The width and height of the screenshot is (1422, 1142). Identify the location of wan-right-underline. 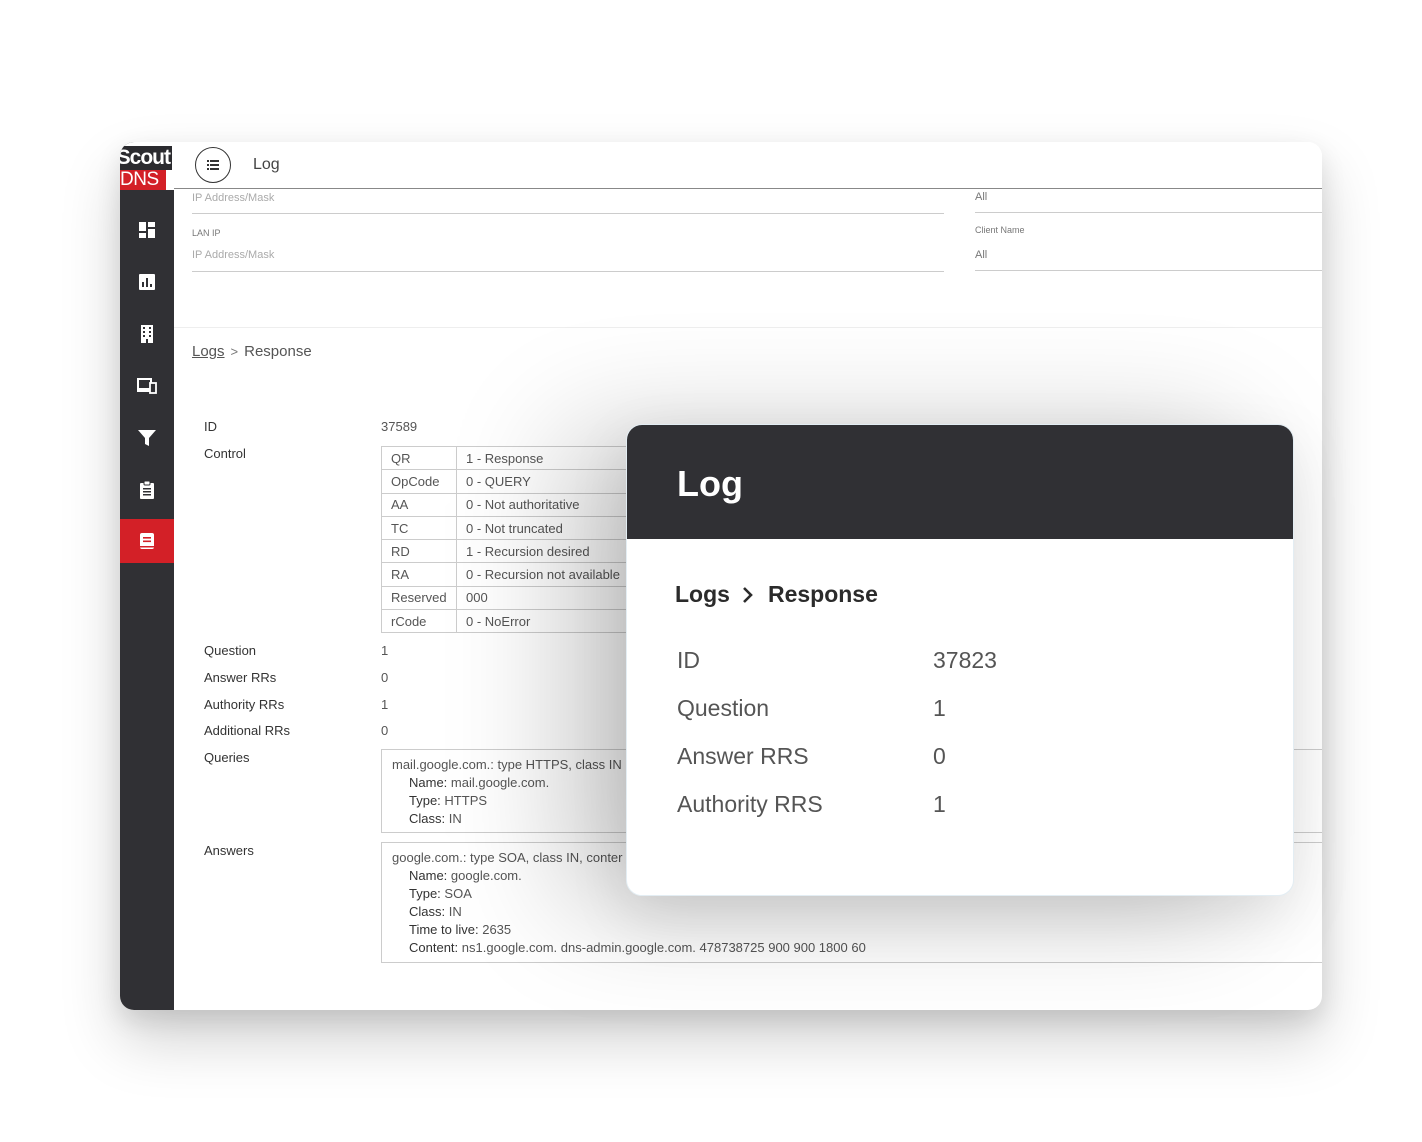
(1148, 212).